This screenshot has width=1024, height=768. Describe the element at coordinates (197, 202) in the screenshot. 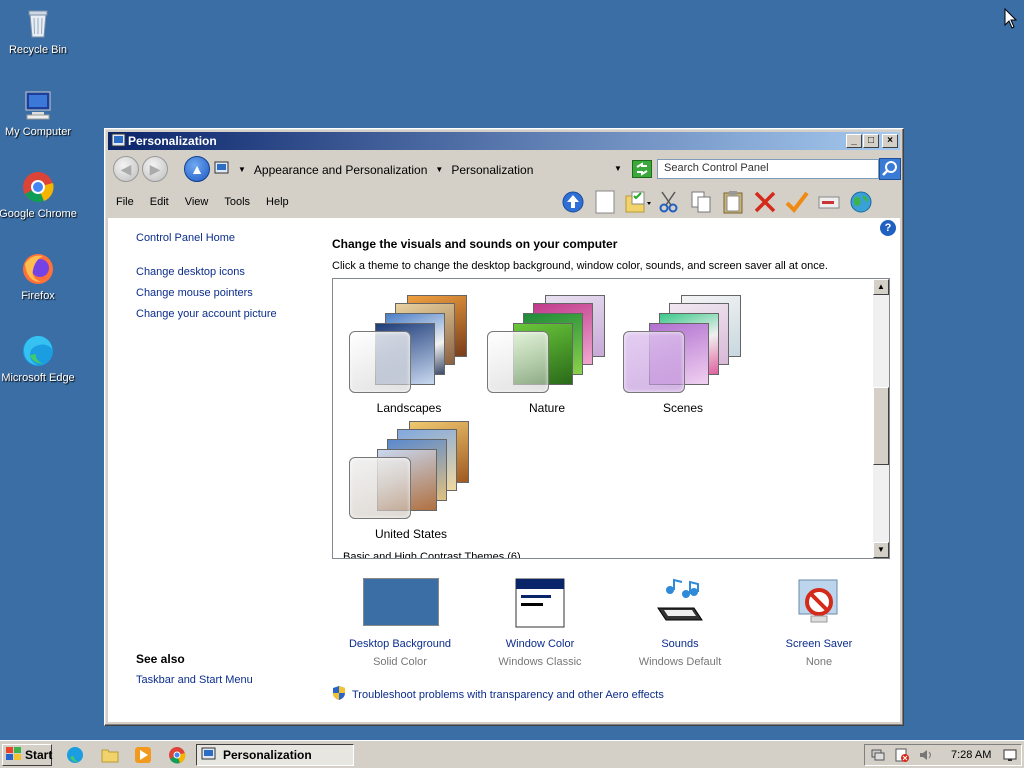

I see `menu-view: View` at that location.